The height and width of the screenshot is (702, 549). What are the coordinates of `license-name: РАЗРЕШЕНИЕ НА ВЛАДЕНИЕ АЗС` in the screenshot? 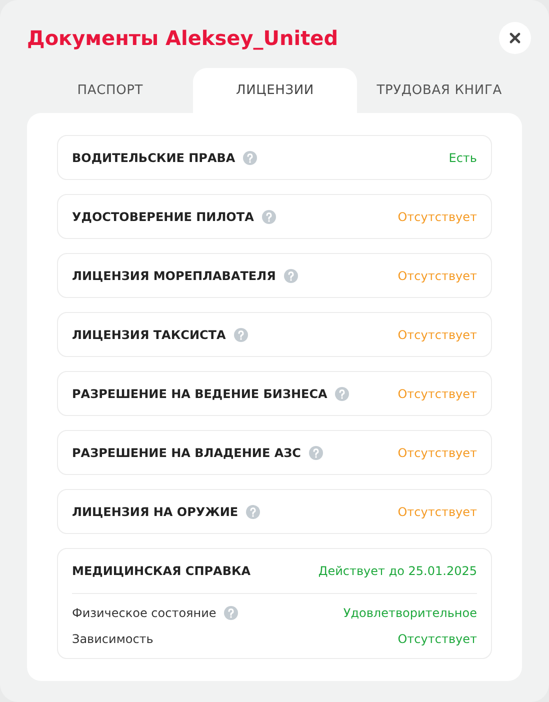 It's located at (186, 453).